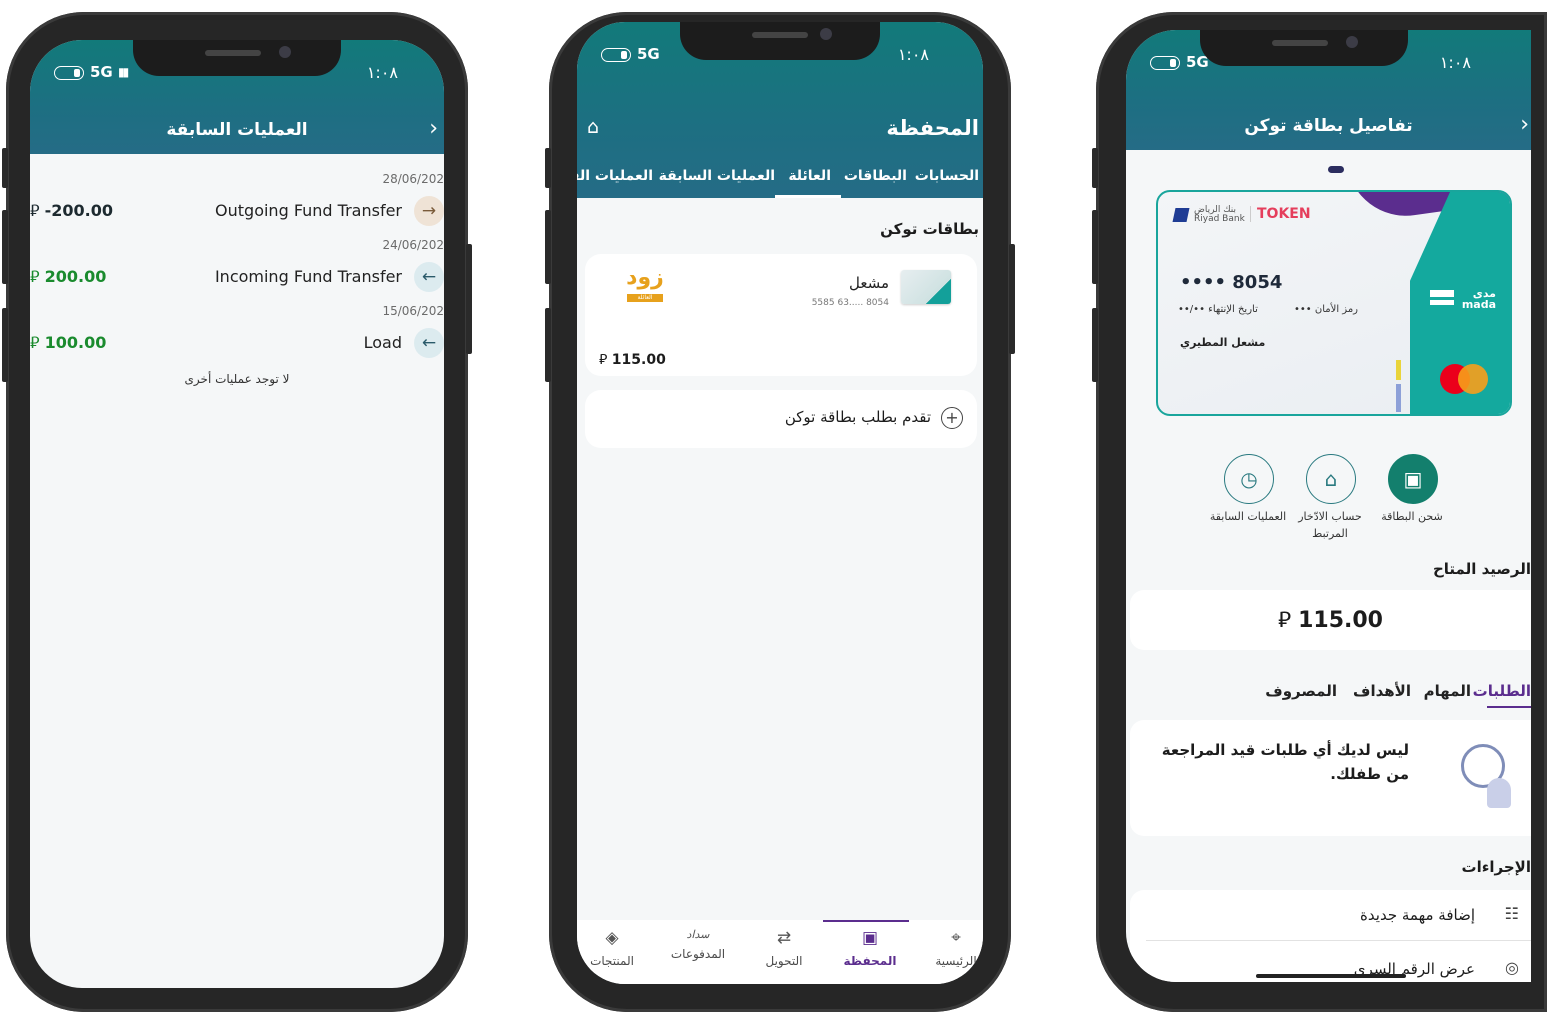  I want to click on transaction-name: Incoming Fund Transfer, so click(308, 276).